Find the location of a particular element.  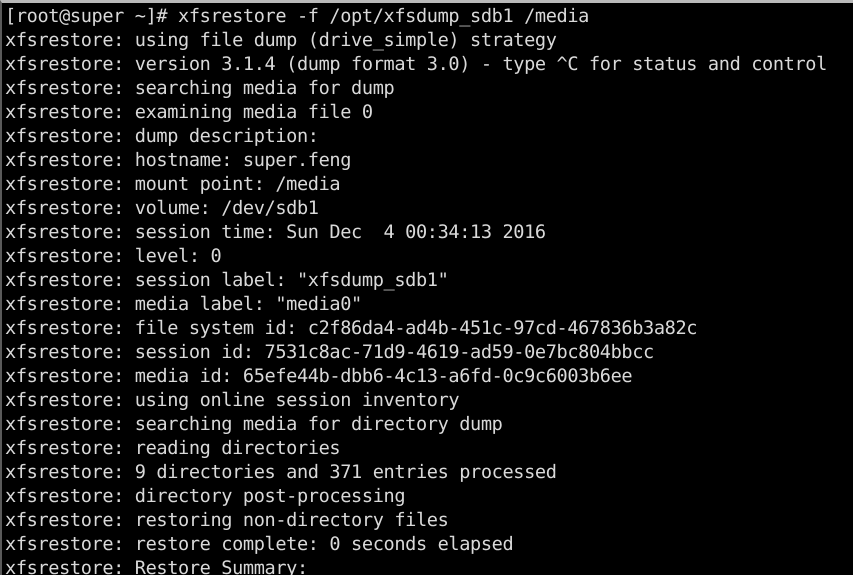

terminal-output-line: xfsrestore: volume: /dev/sdb1 is located at coordinates (162, 208).